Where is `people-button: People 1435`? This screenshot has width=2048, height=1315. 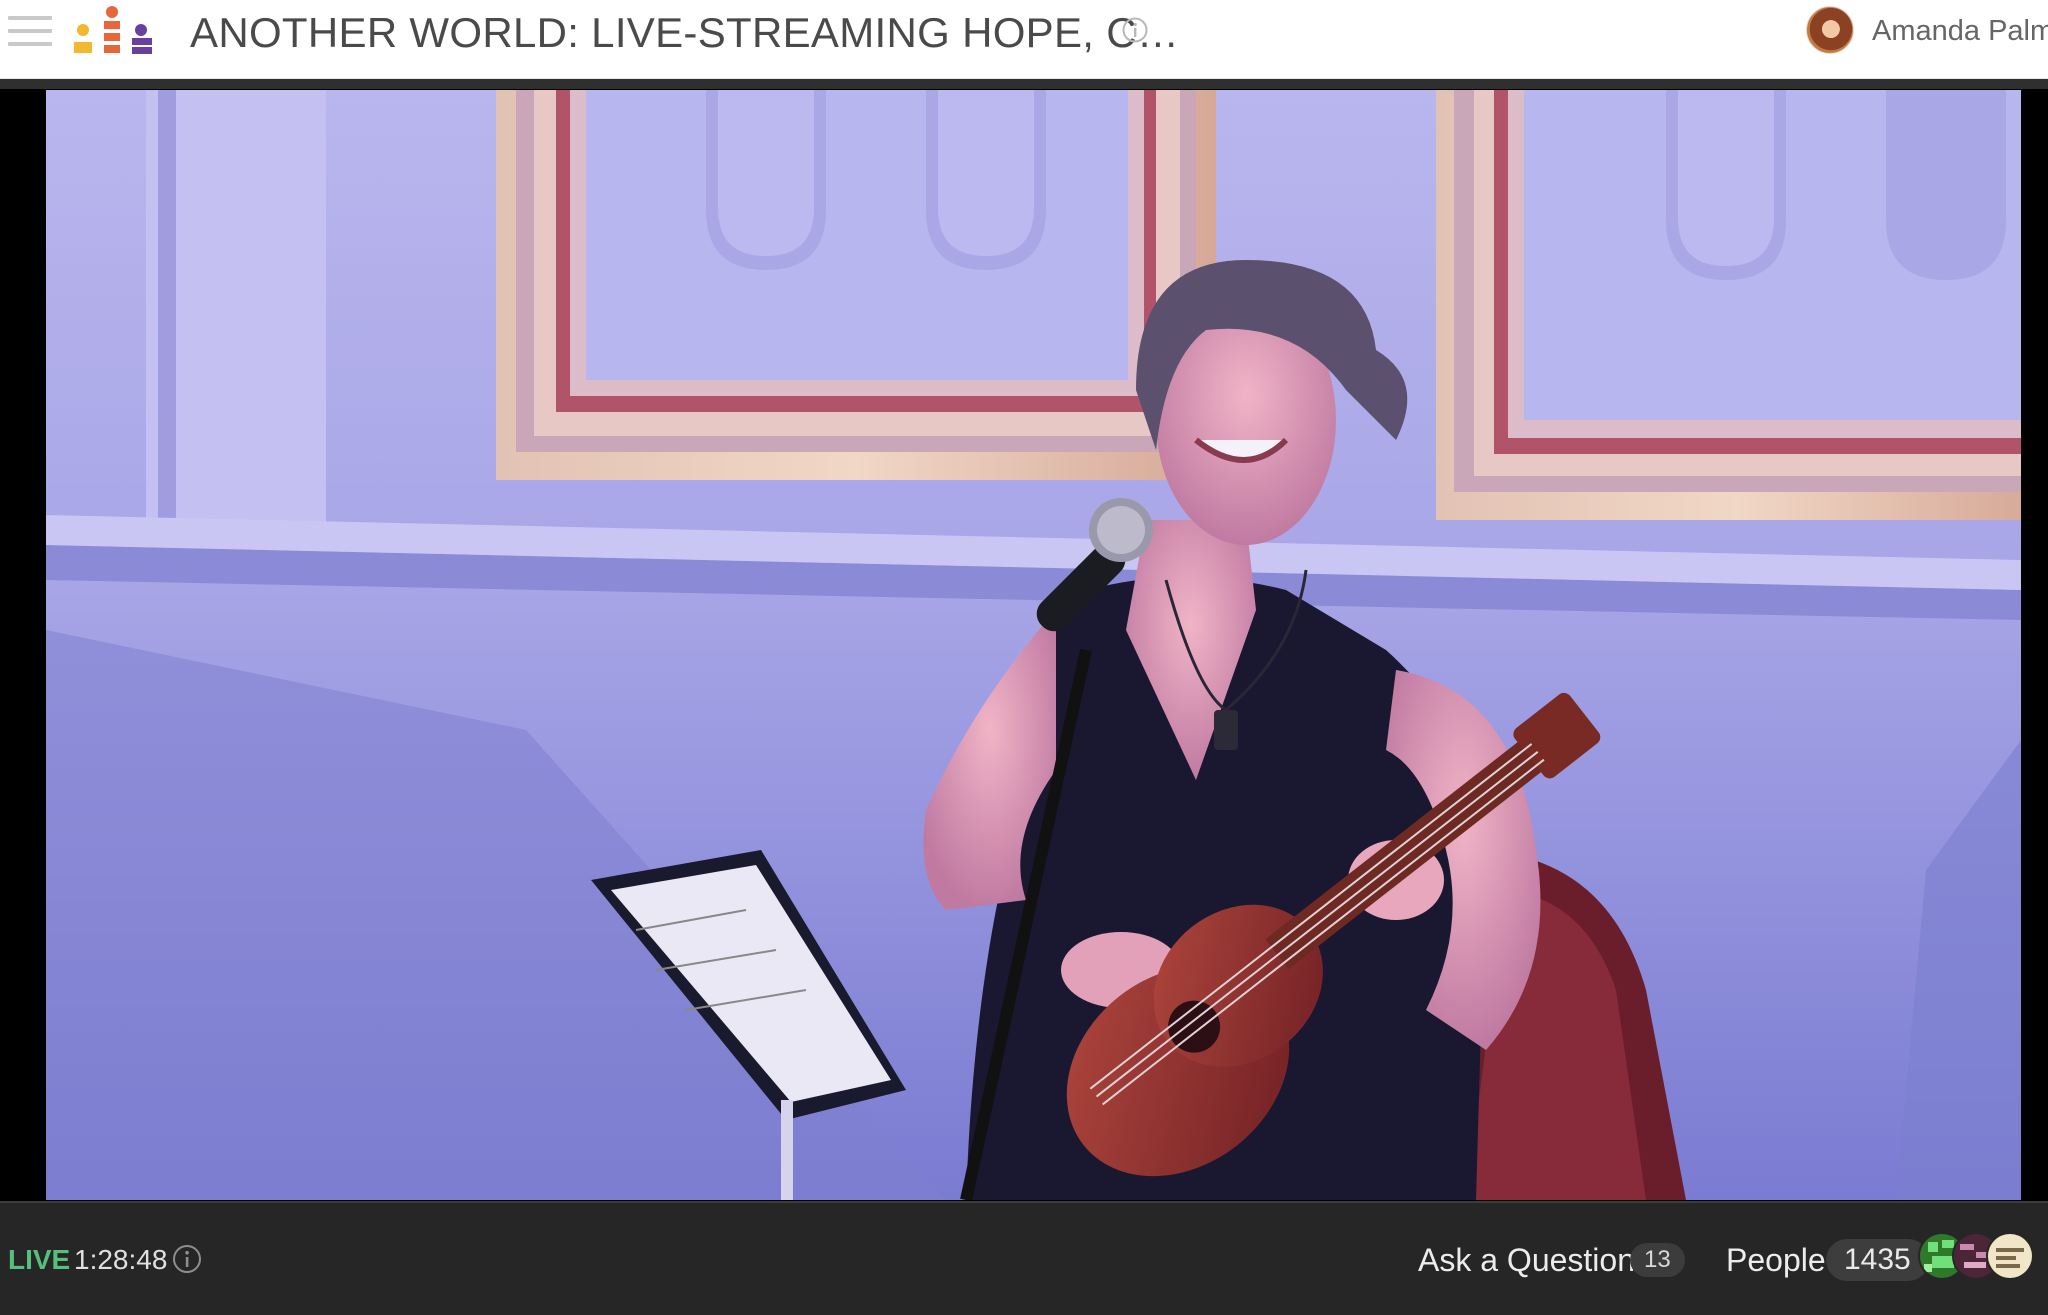 people-button: People 1435 is located at coordinates (1827, 1260).